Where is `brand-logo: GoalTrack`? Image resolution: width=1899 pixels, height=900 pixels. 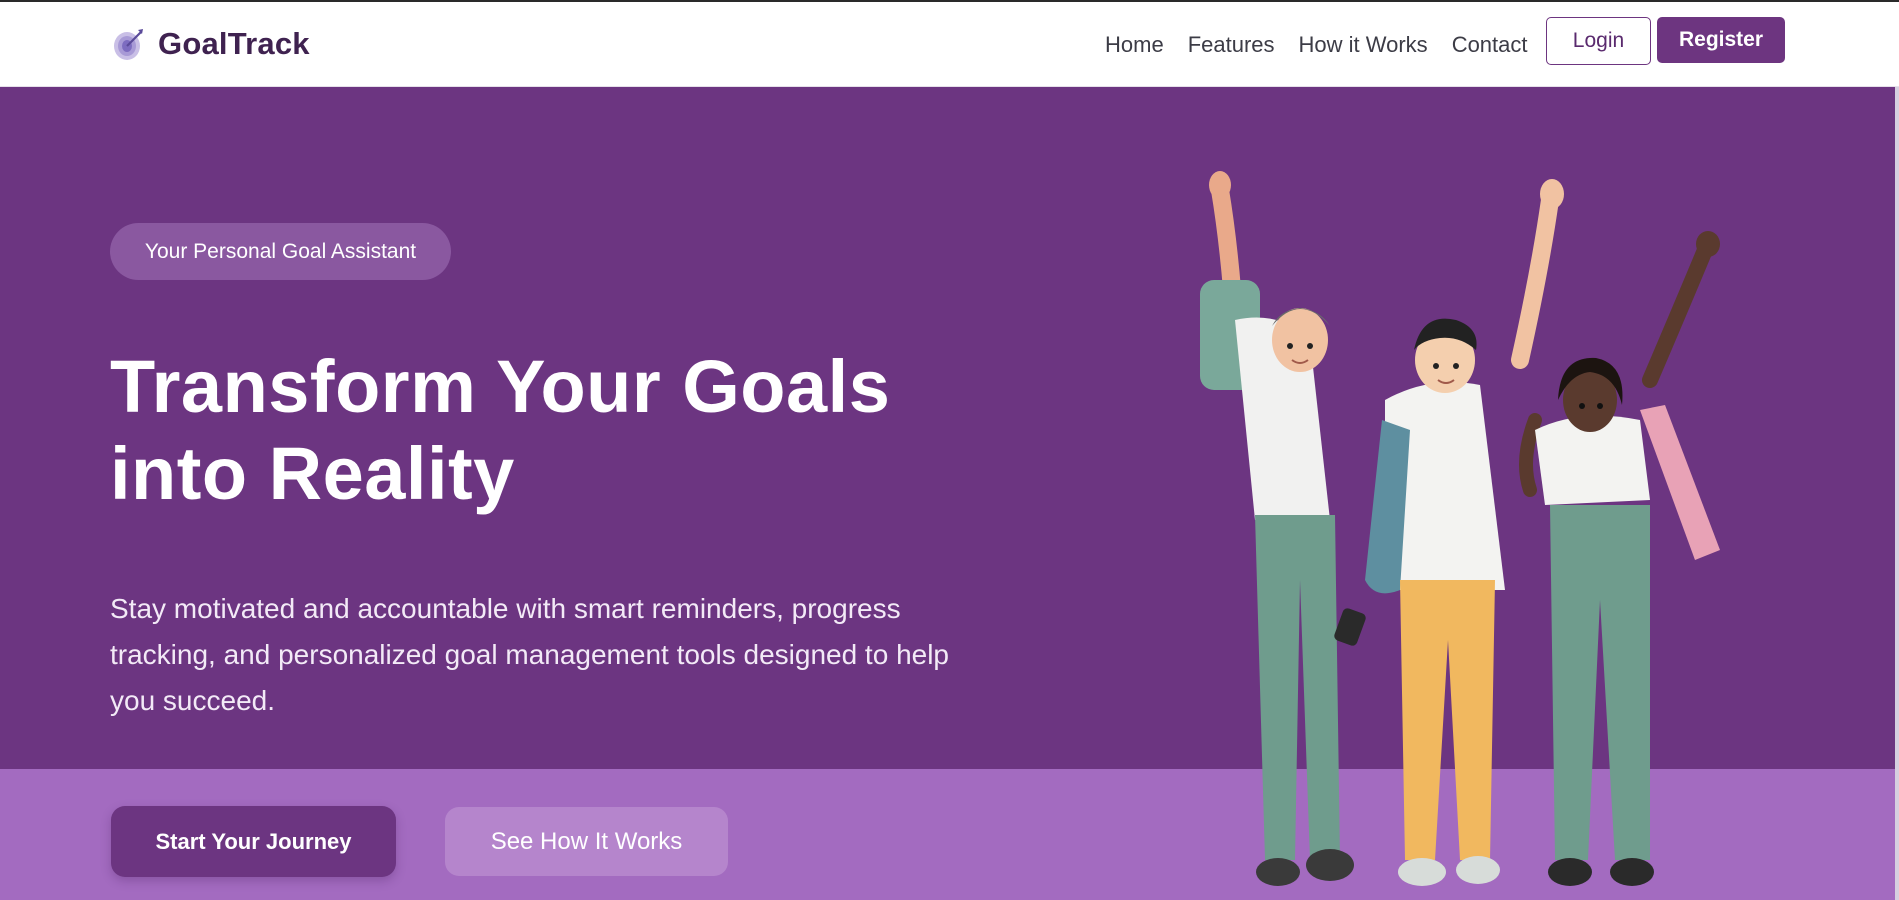
brand-logo: GoalTrack is located at coordinates (210, 44).